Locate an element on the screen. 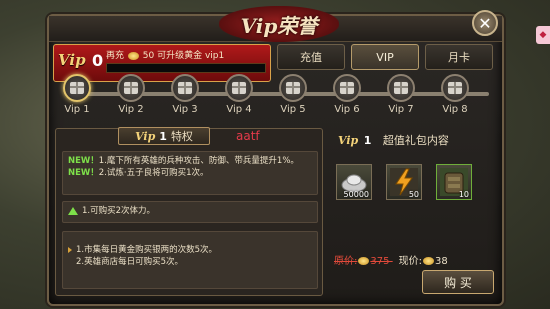 This screenshot has width=550, height=309. vip-level-label: Vip 5 is located at coordinates (293, 109).